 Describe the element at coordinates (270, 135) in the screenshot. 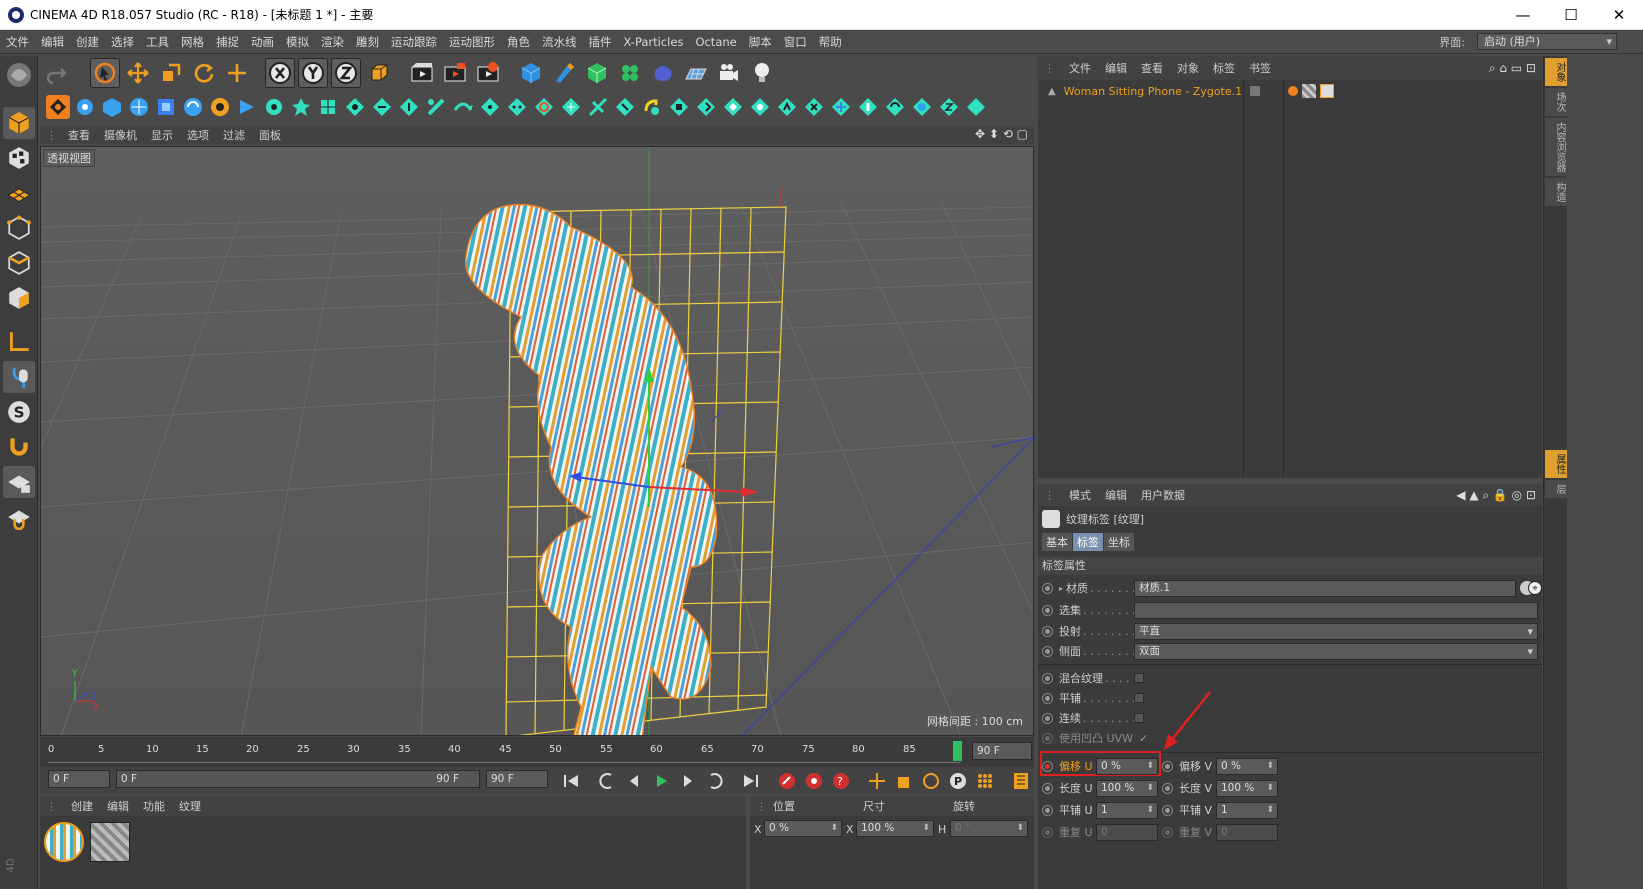

I see `viewport-menu-panel: 面板` at that location.